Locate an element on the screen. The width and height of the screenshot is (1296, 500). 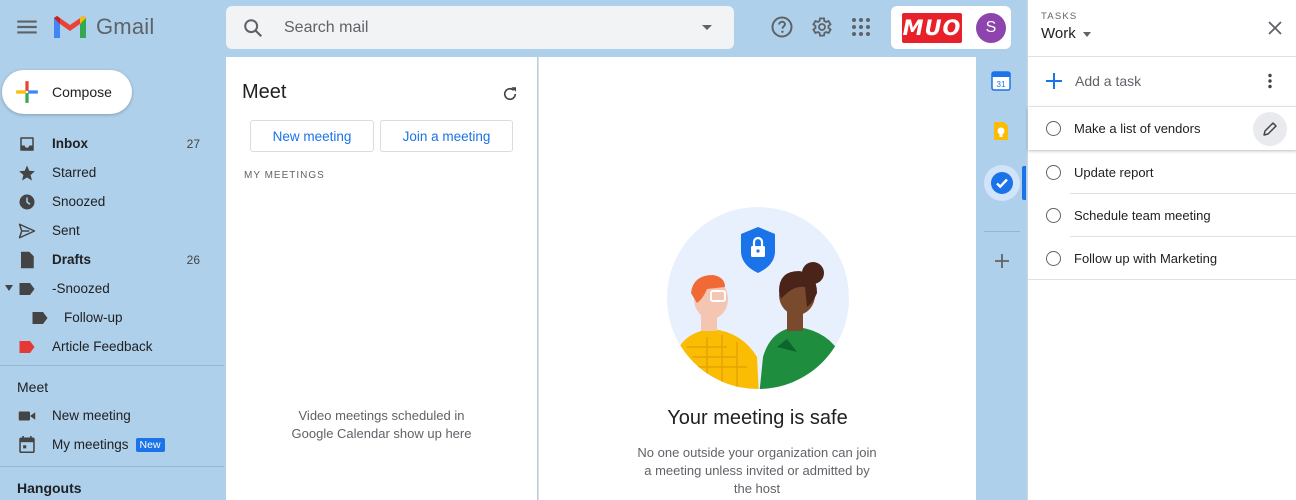
task-item: Follow up with Marketing is located at coordinates (1162, 258).